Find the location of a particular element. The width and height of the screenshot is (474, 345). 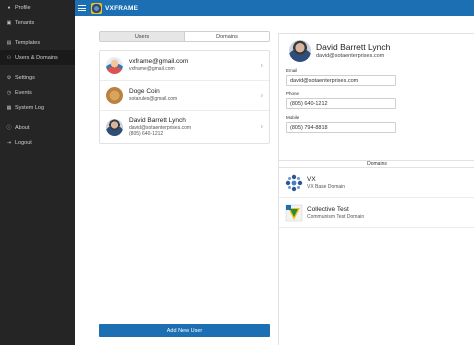

mobile-label: Mobile is located at coordinates (293, 117).